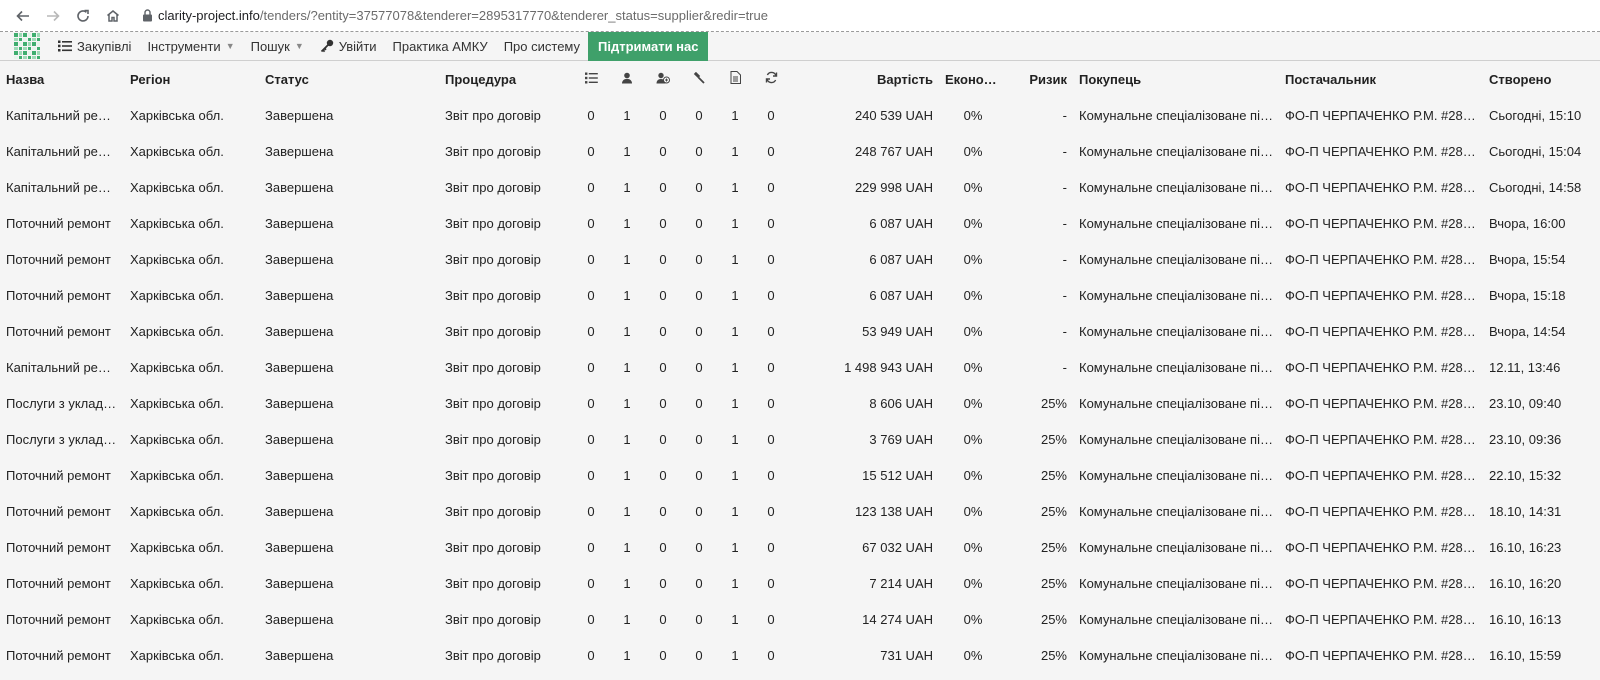  Describe the element at coordinates (1176, 79) in the screenshot. I see `col-buyer-header: Покупець` at that location.